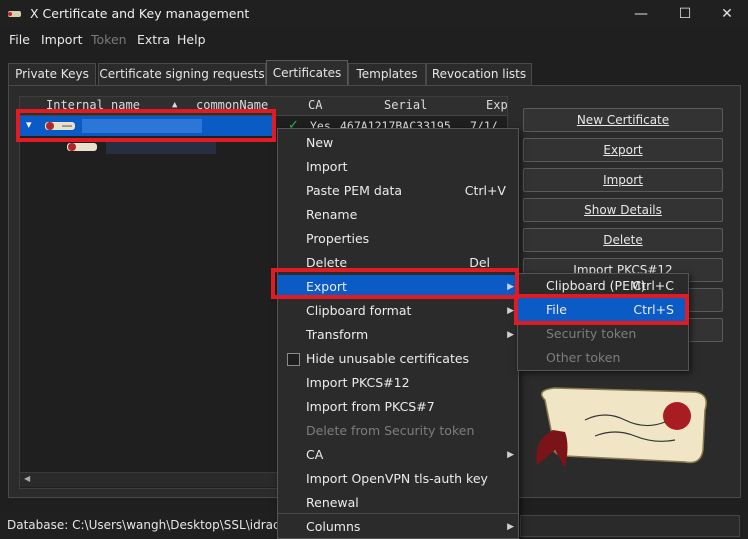 The image size is (748, 539). What do you see at coordinates (623, 240) in the screenshot?
I see `delete-button: Delete` at bounding box center [623, 240].